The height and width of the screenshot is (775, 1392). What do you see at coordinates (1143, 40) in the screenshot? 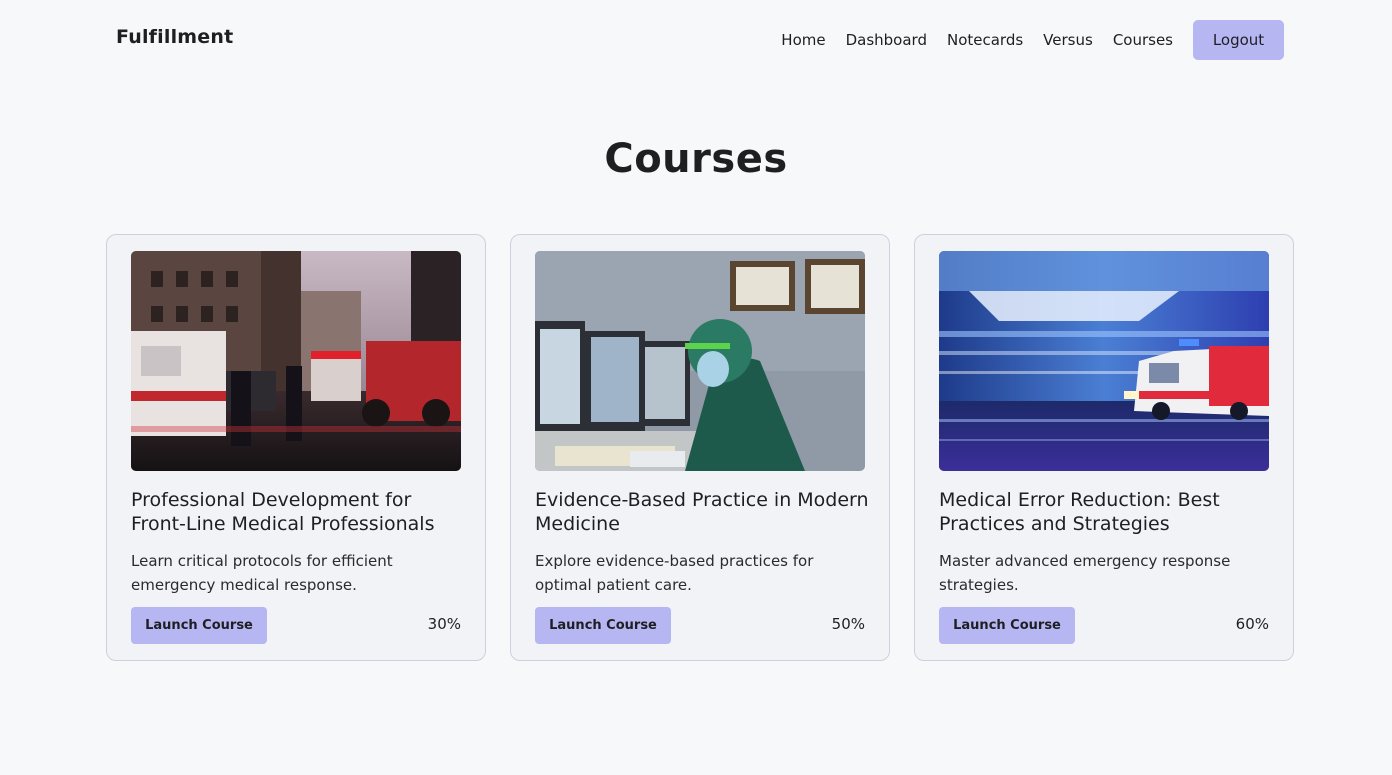
I see `nav-link-courses: Courses` at bounding box center [1143, 40].